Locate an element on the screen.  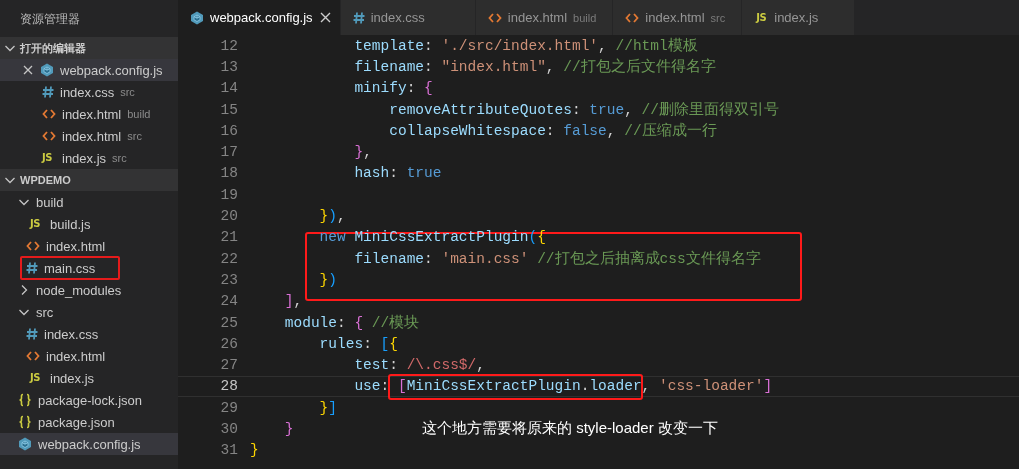
line-number: 24 is located at coordinates (228, 301).